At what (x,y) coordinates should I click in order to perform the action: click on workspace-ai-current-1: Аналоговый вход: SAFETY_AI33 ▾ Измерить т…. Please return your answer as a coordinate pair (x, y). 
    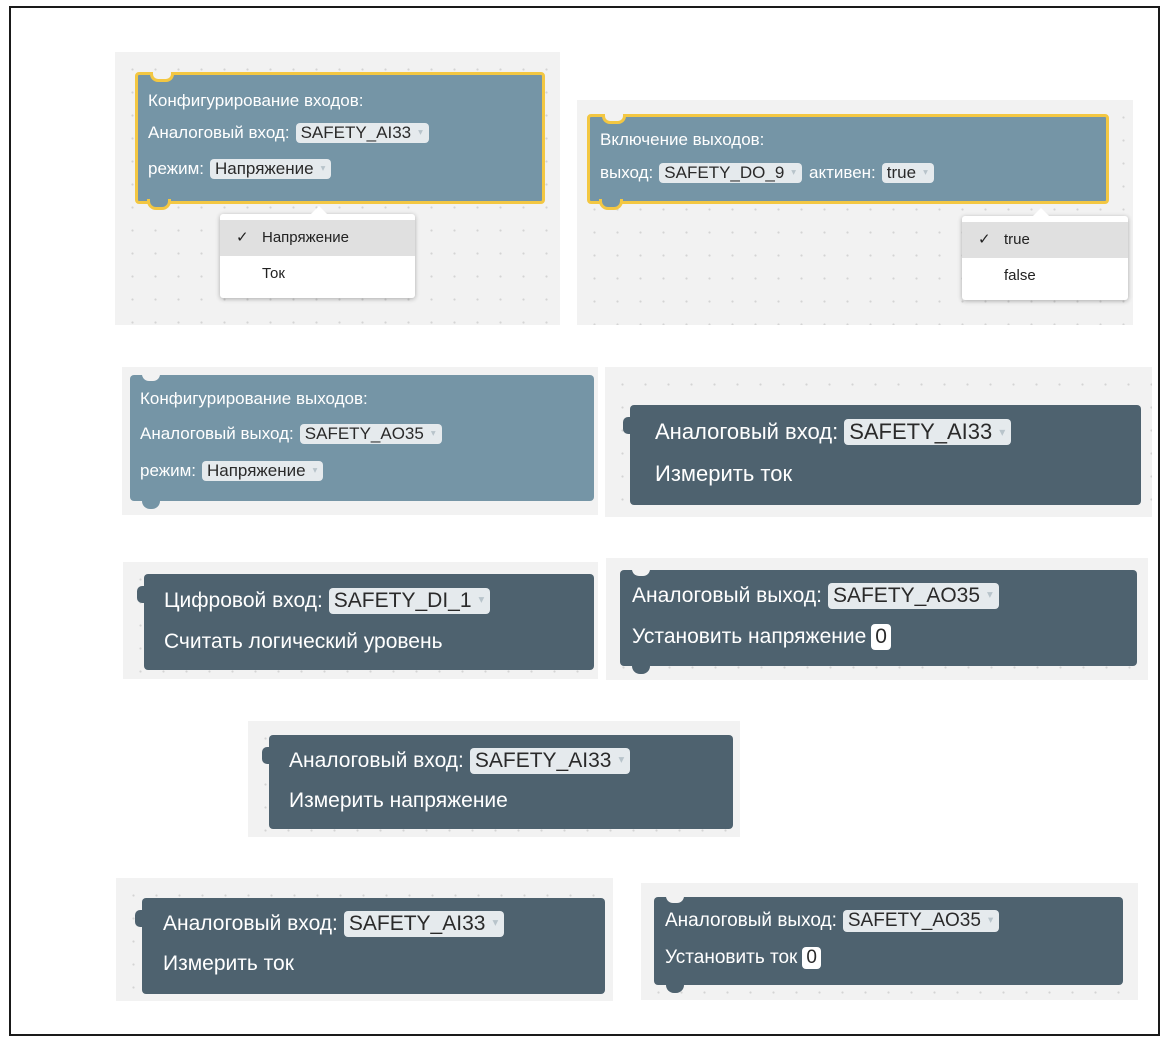
    Looking at the image, I should click on (878, 442).